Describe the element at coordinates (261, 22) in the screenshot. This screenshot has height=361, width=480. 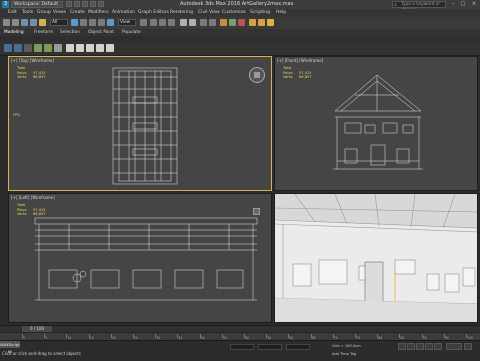
I see `rendered-frame-icon` at that location.